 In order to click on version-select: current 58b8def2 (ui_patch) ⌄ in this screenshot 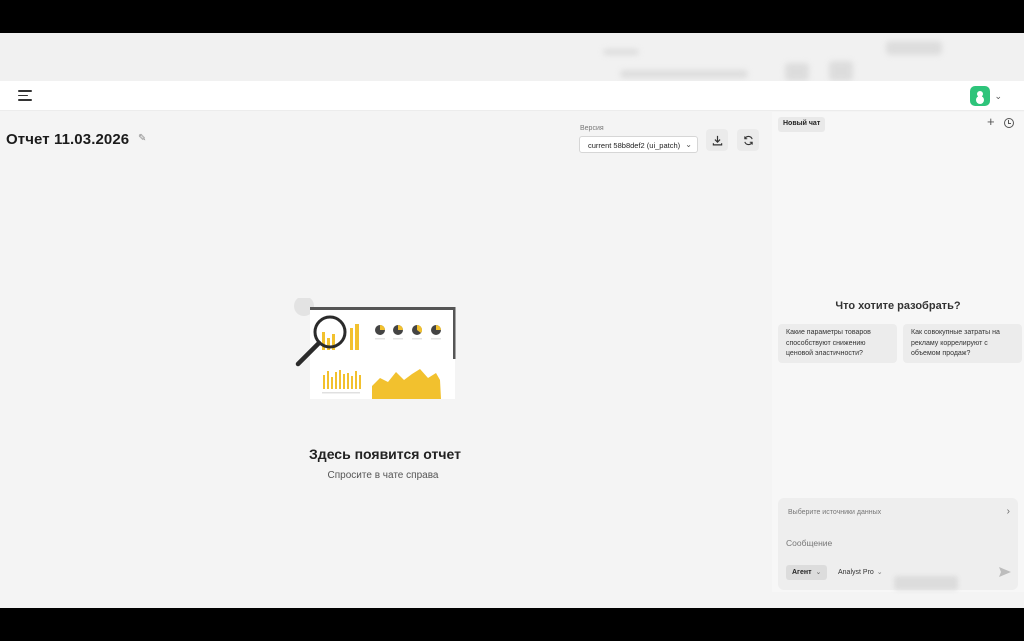, I will do `click(638, 144)`.